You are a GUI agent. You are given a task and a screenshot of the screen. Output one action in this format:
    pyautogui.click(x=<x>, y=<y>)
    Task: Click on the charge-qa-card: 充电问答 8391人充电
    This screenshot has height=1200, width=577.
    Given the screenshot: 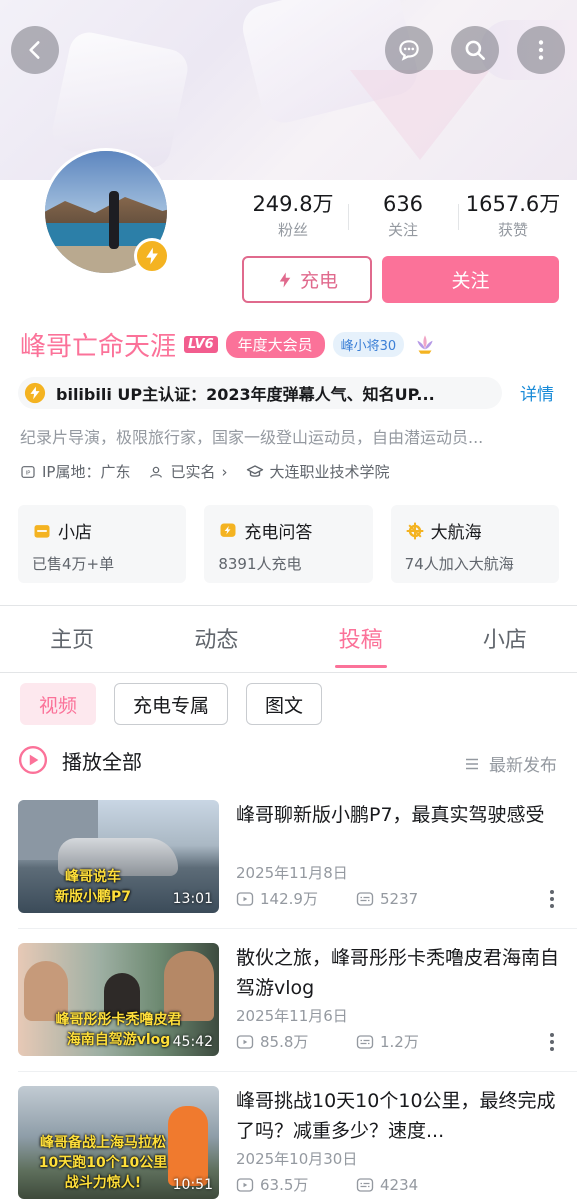 What is the action you would take?
    pyautogui.click(x=288, y=544)
    